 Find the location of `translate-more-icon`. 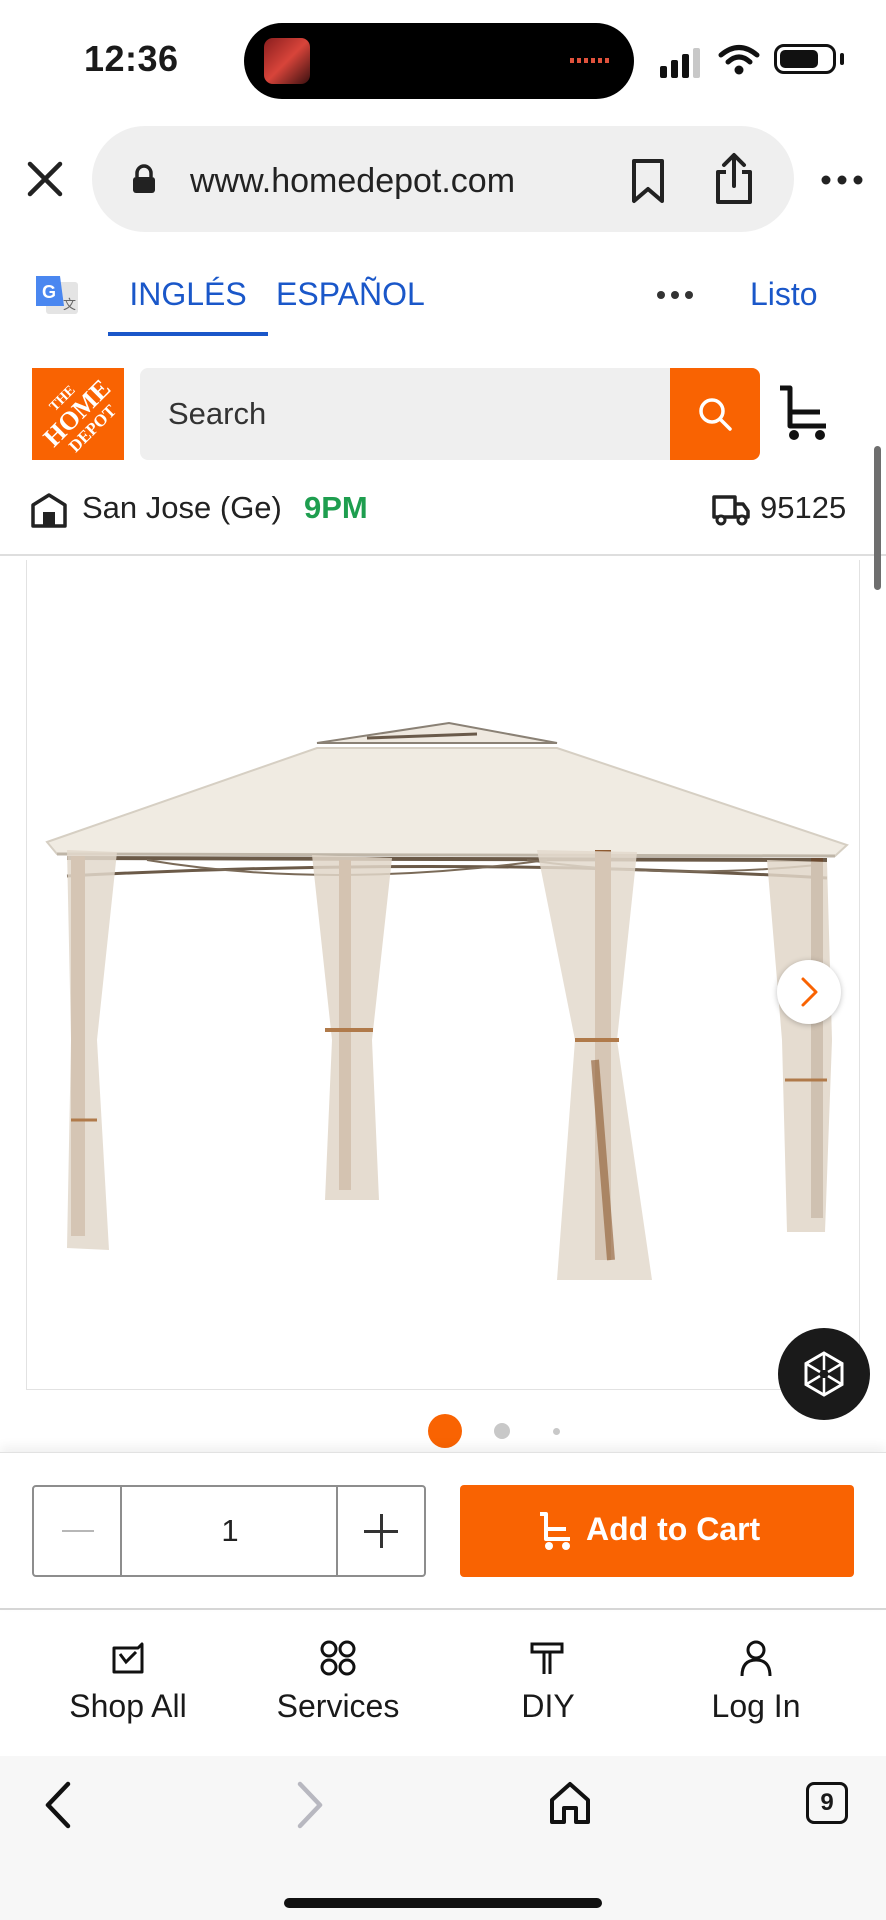

translate-more-icon is located at coordinates (675, 295).